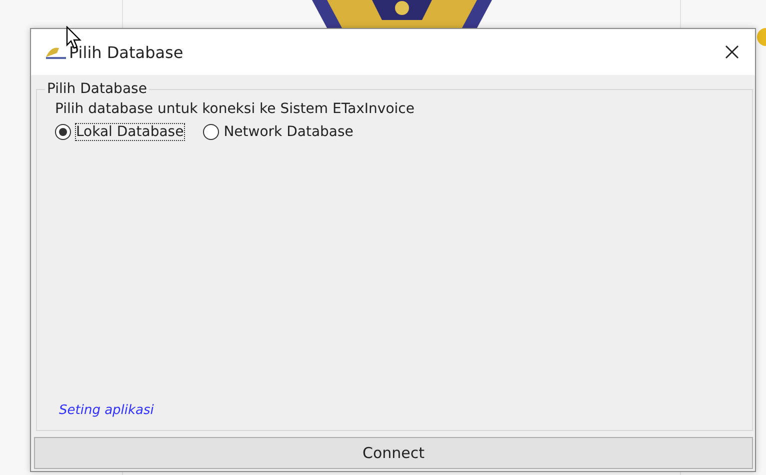 The image size is (766, 475). What do you see at coordinates (393, 453) in the screenshot?
I see `connect-button: Connect` at bounding box center [393, 453].